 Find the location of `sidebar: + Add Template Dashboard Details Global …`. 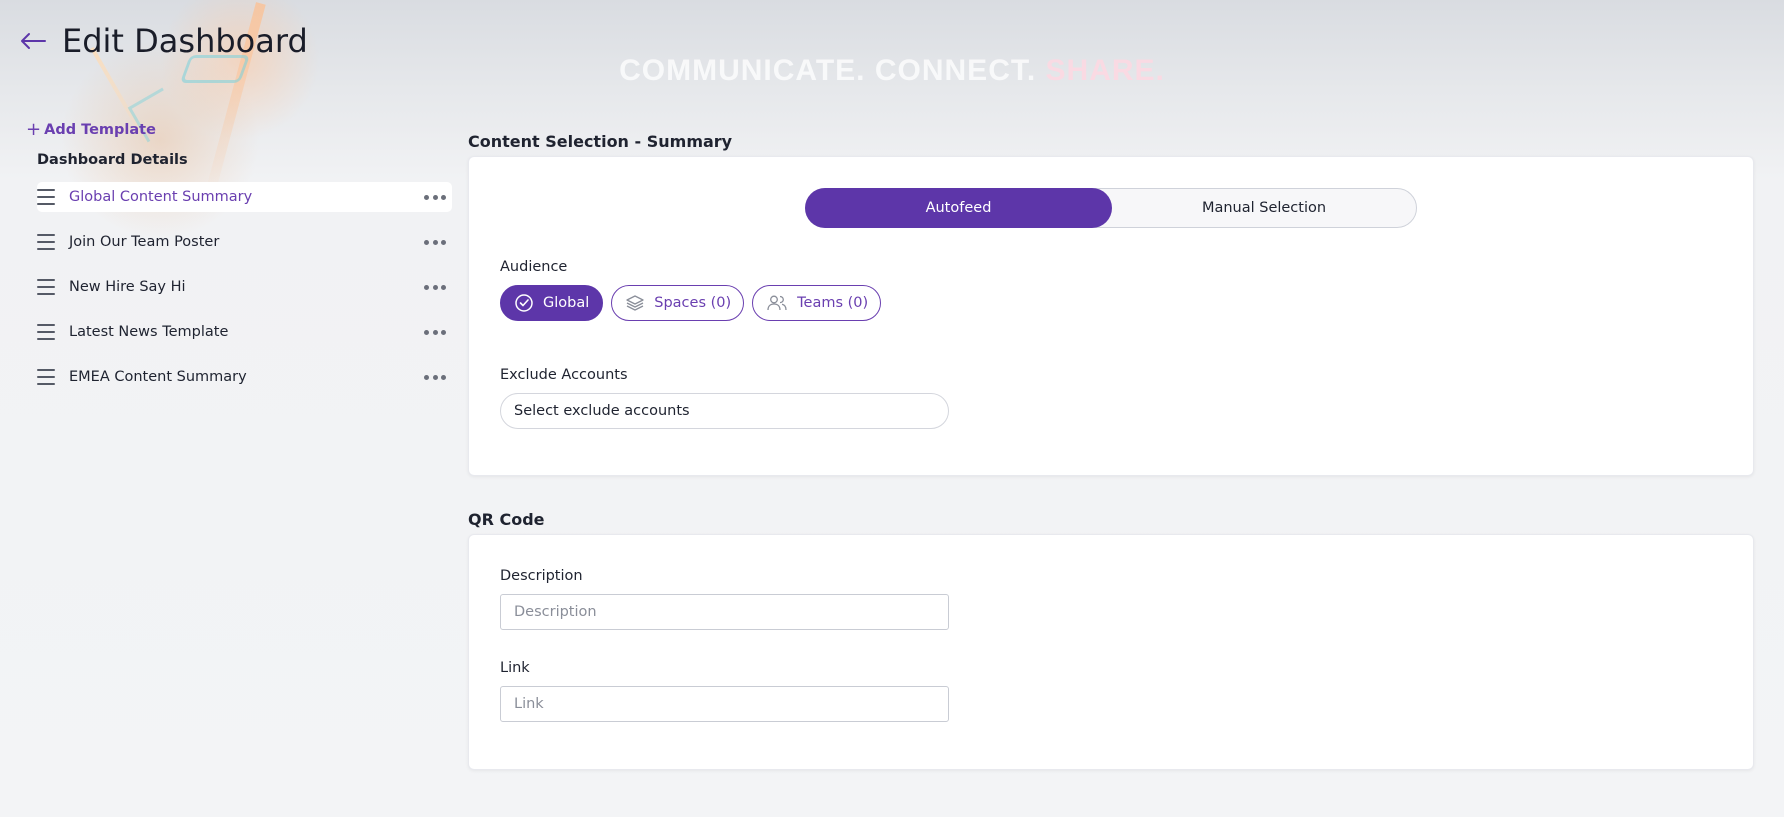

sidebar: + Add Template Dashboard Details Global … is located at coordinates (239, 263).